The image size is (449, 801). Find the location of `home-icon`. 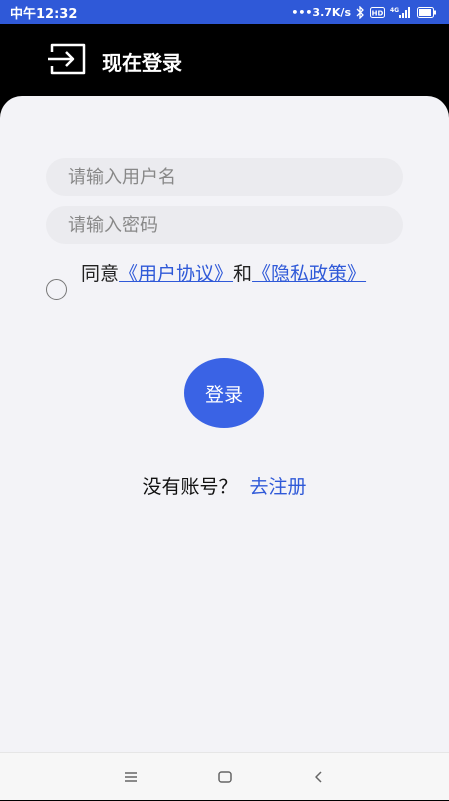

home-icon is located at coordinates (225, 777).